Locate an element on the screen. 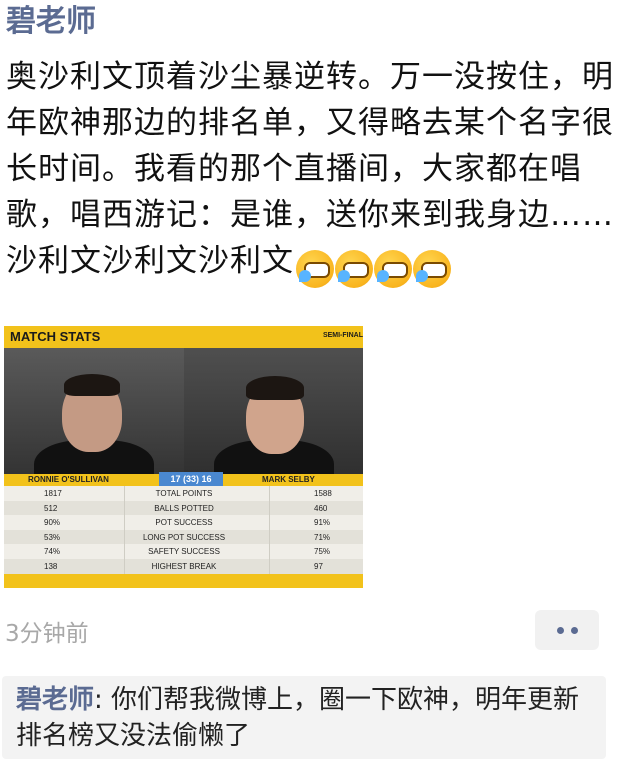 Image resolution: width=626 pixels, height=769 pixels. stats-row: 512 BALLS POTTED 460 is located at coordinates (183, 508).